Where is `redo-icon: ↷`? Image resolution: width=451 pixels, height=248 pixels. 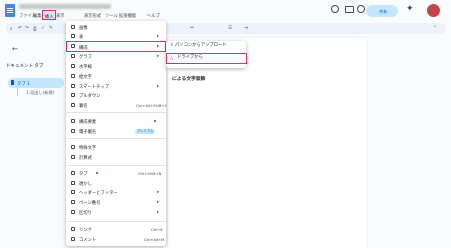 redo-icon: ↷ is located at coordinates (27, 28).